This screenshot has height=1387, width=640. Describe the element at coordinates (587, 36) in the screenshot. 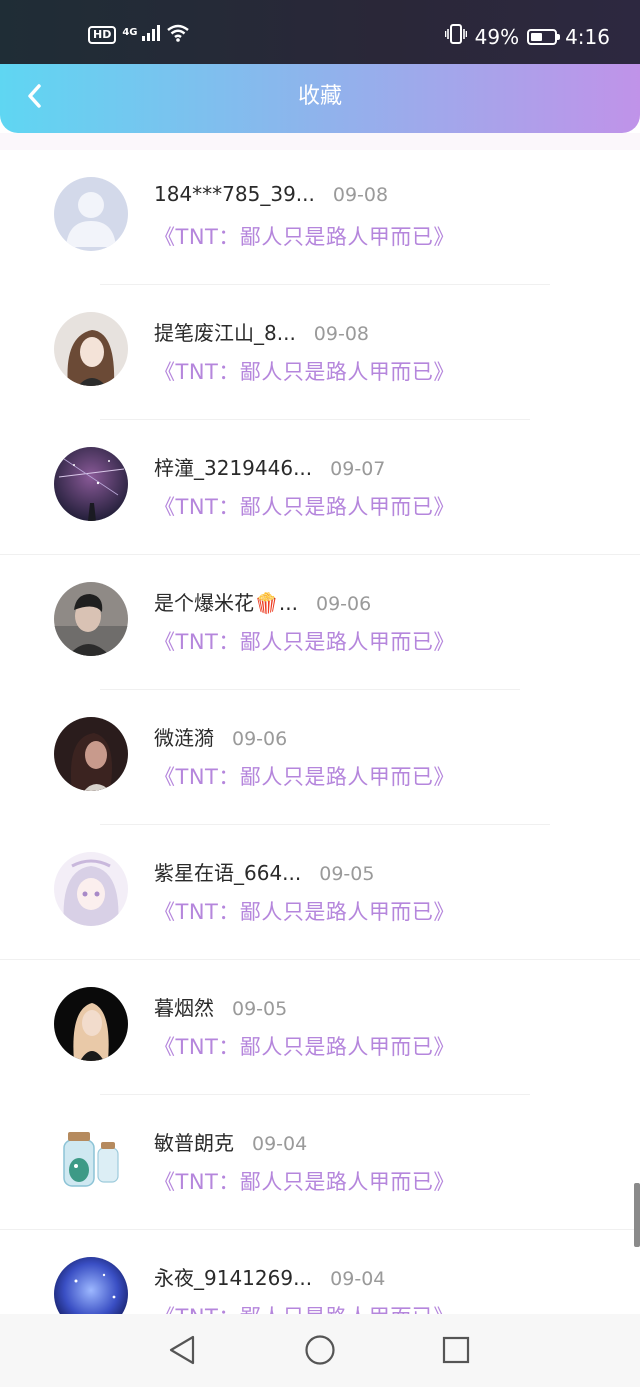

I see `clock: 4:16` at that location.